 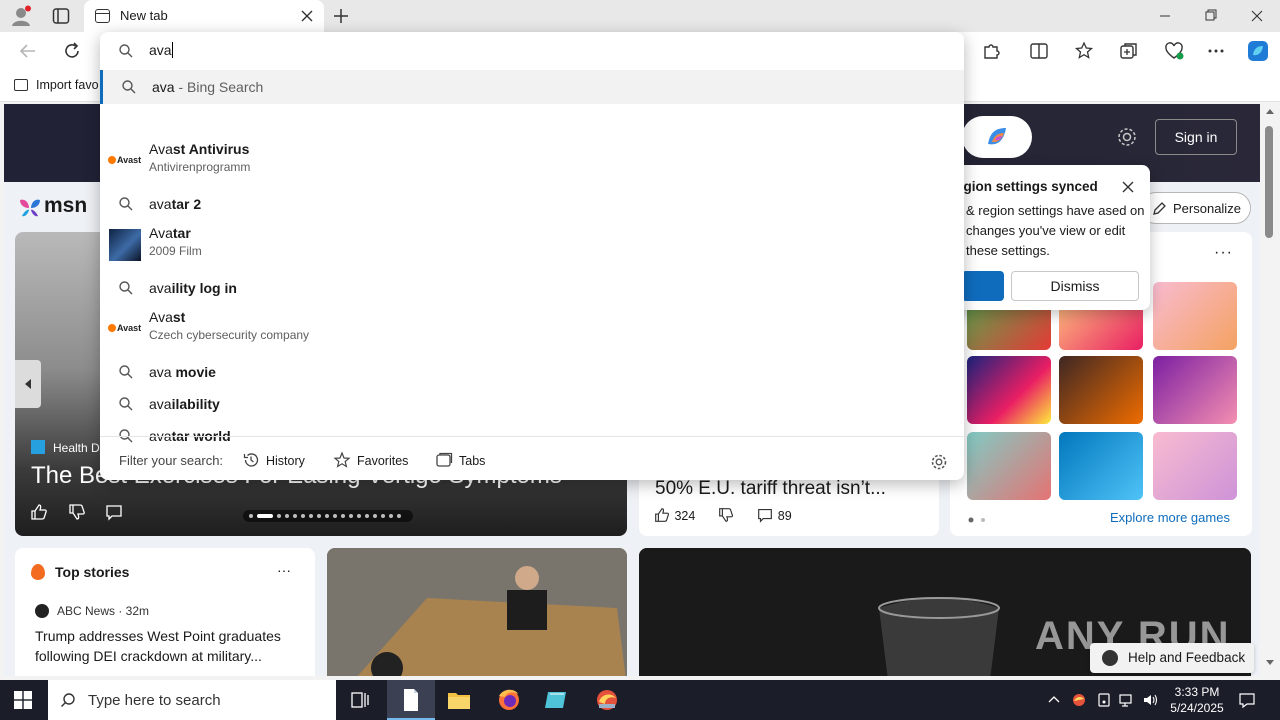 I want to click on suggestion-item: availity log in, so click(x=532, y=288).